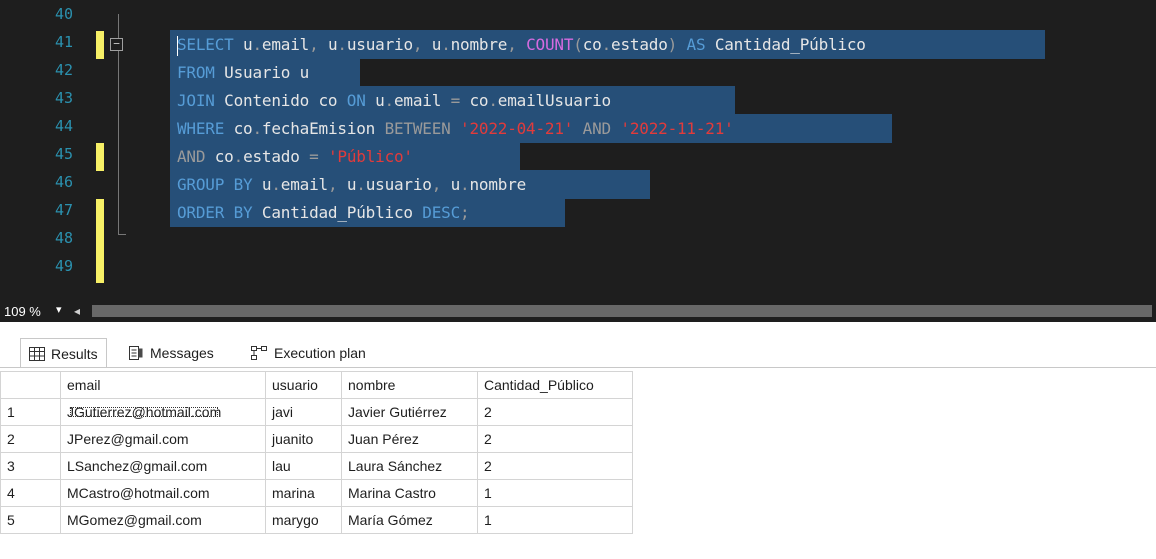  I want to click on code-token: Contenido co, so click(280, 100).